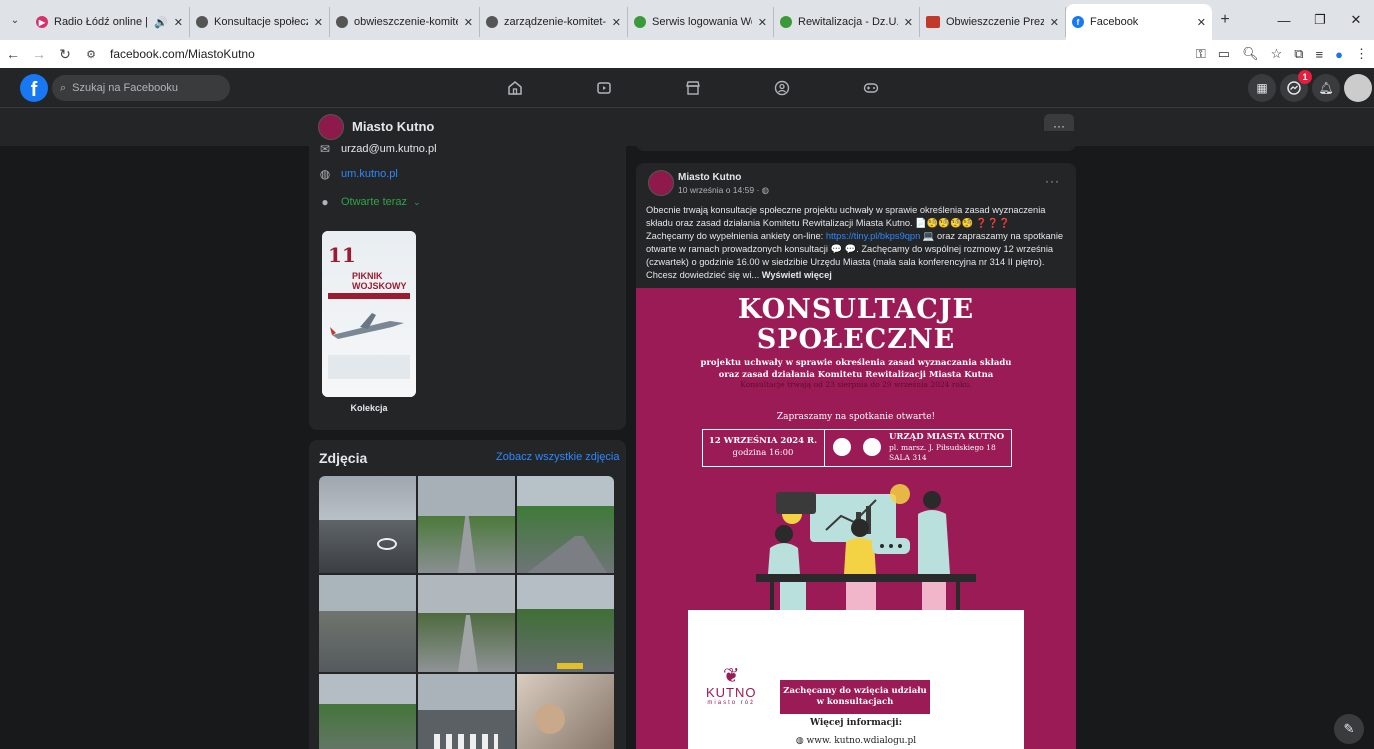 The height and width of the screenshot is (749, 1374). What do you see at coordinates (1361, 54) in the screenshot?
I see `browser-menu-icon: ⋮` at bounding box center [1361, 54].